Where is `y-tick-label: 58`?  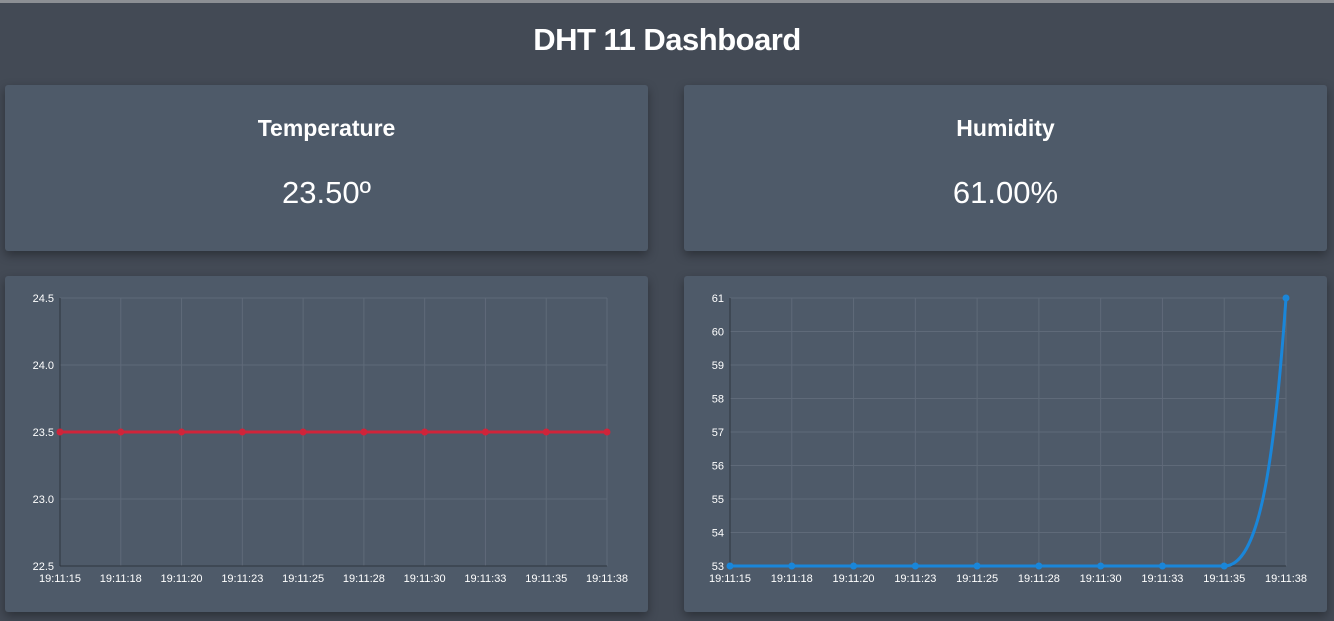 y-tick-label: 58 is located at coordinates (718, 400).